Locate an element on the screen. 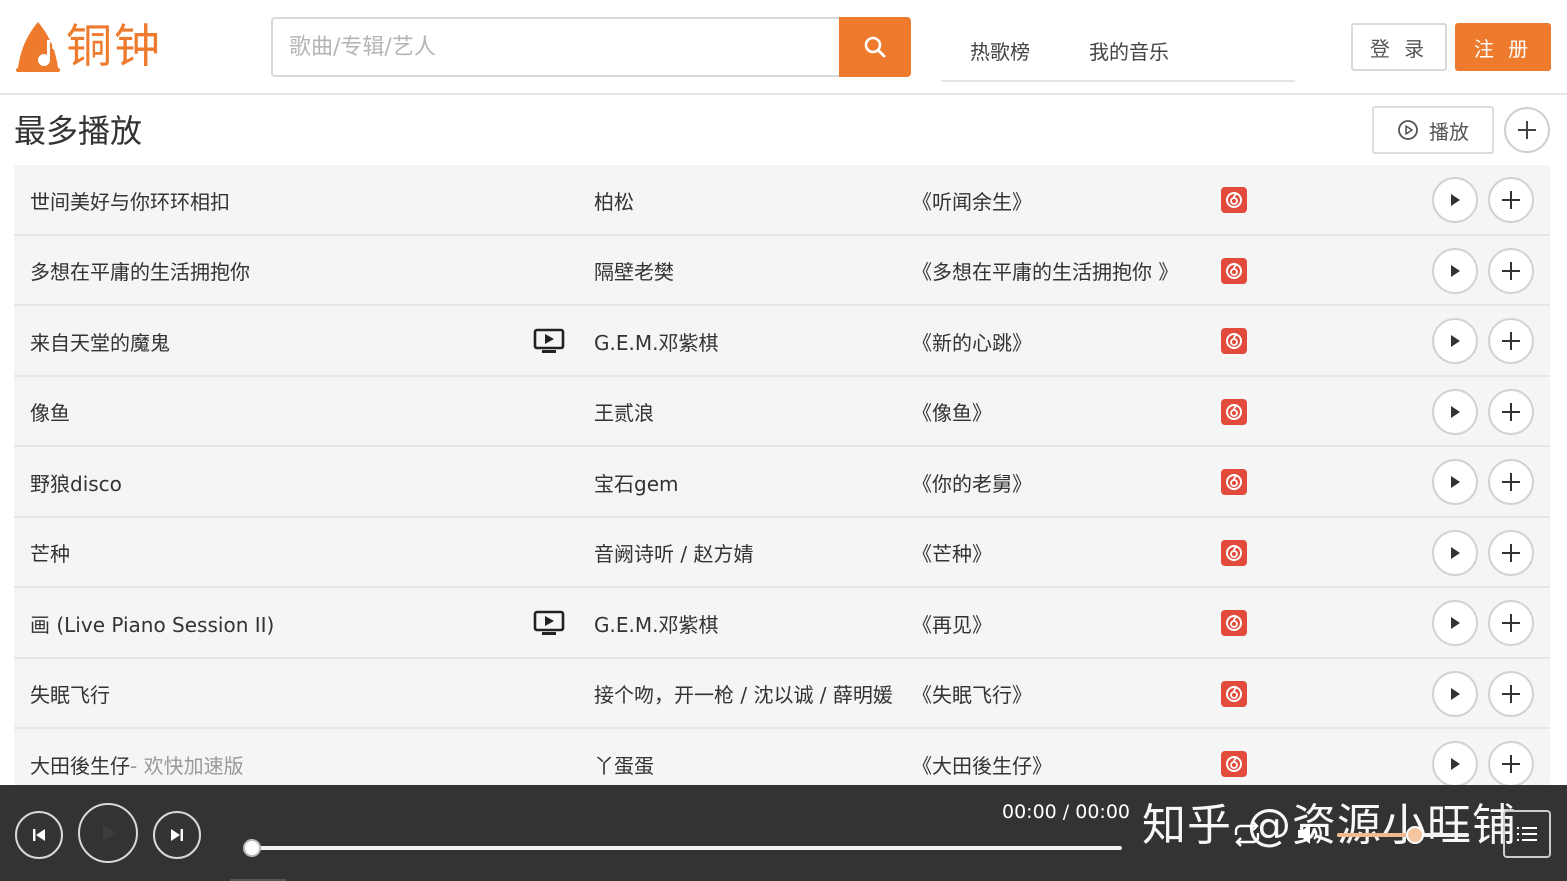 Image resolution: width=1567 pixels, height=881 pixels. song-album: 《多想在平庸的生活拥抱你 》 is located at coordinates (1045, 271).